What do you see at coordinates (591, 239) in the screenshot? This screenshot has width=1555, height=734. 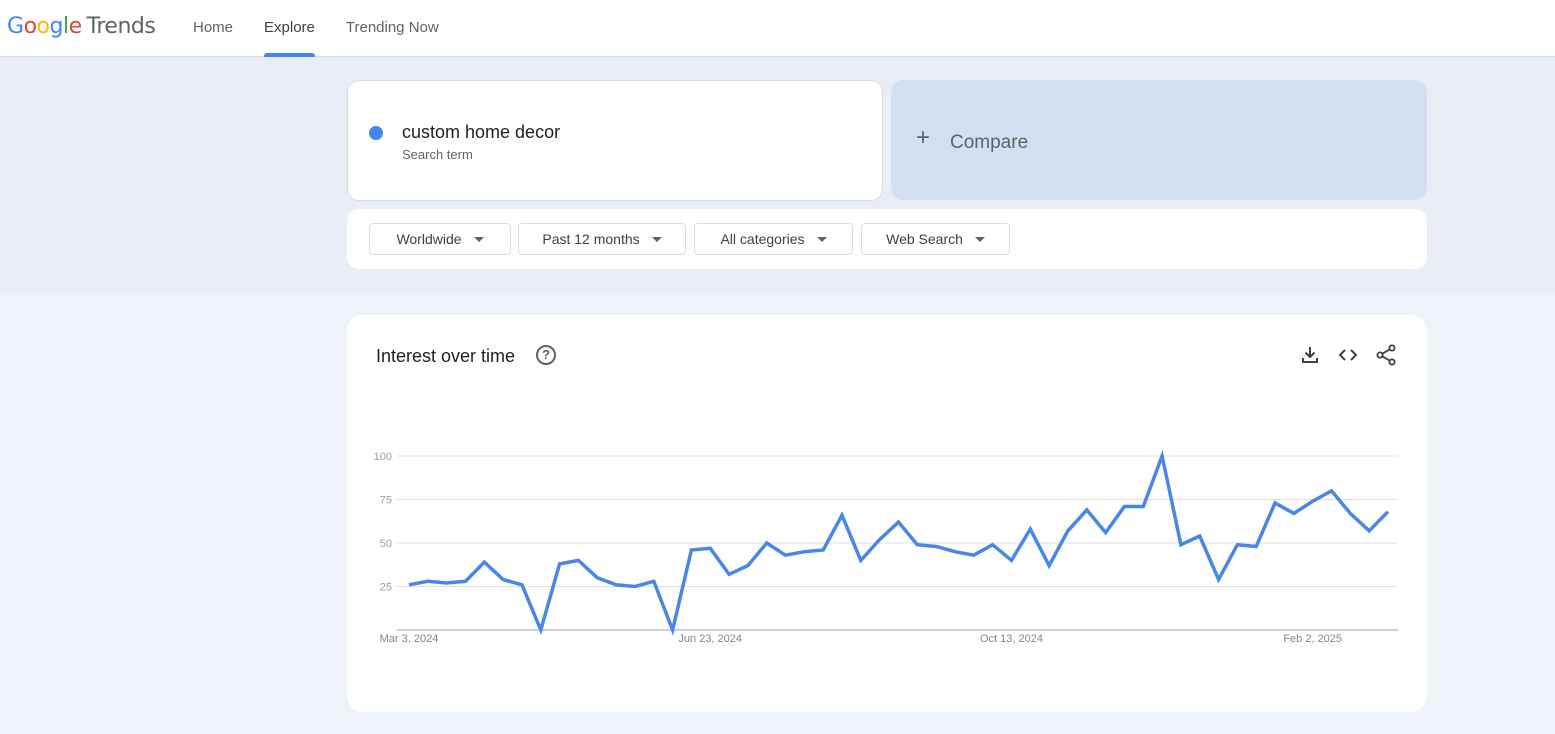 I see `time-range-dropdown-label: Past 12 months` at bounding box center [591, 239].